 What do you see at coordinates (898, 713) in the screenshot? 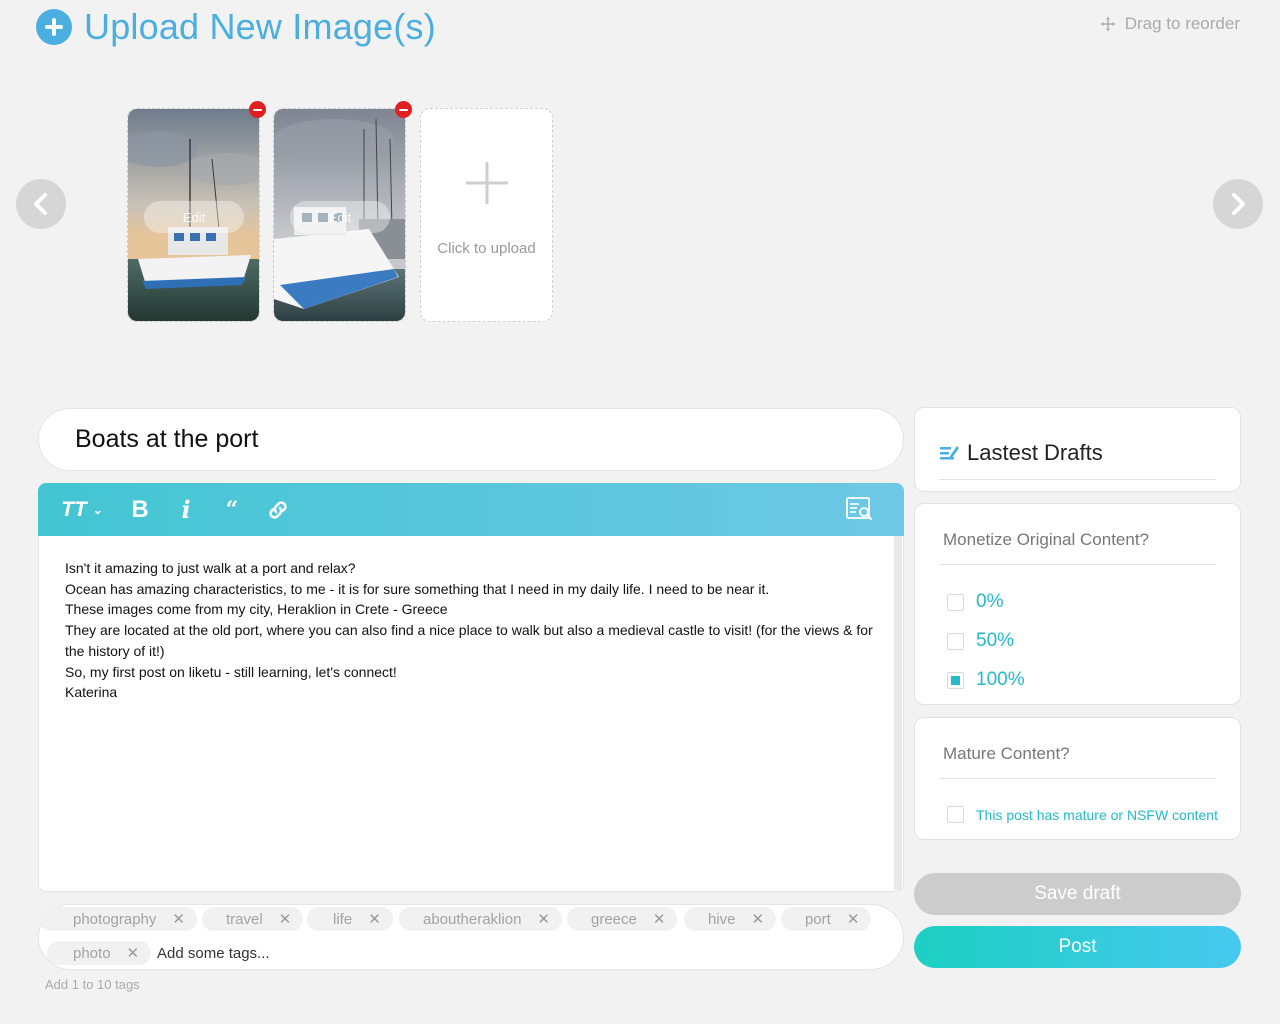
I see `editor-scrollbar` at bounding box center [898, 713].